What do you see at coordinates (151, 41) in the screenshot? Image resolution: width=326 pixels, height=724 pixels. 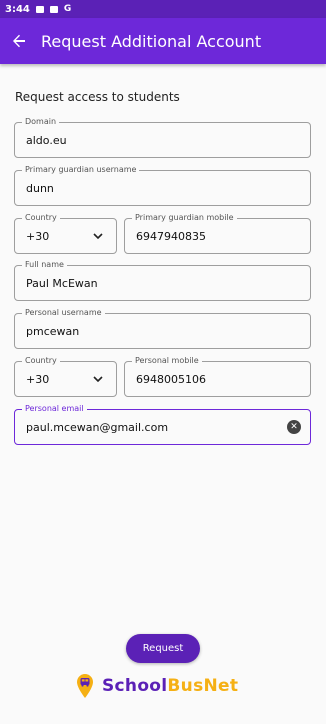 I see `page-title: Request Additional Account` at bounding box center [151, 41].